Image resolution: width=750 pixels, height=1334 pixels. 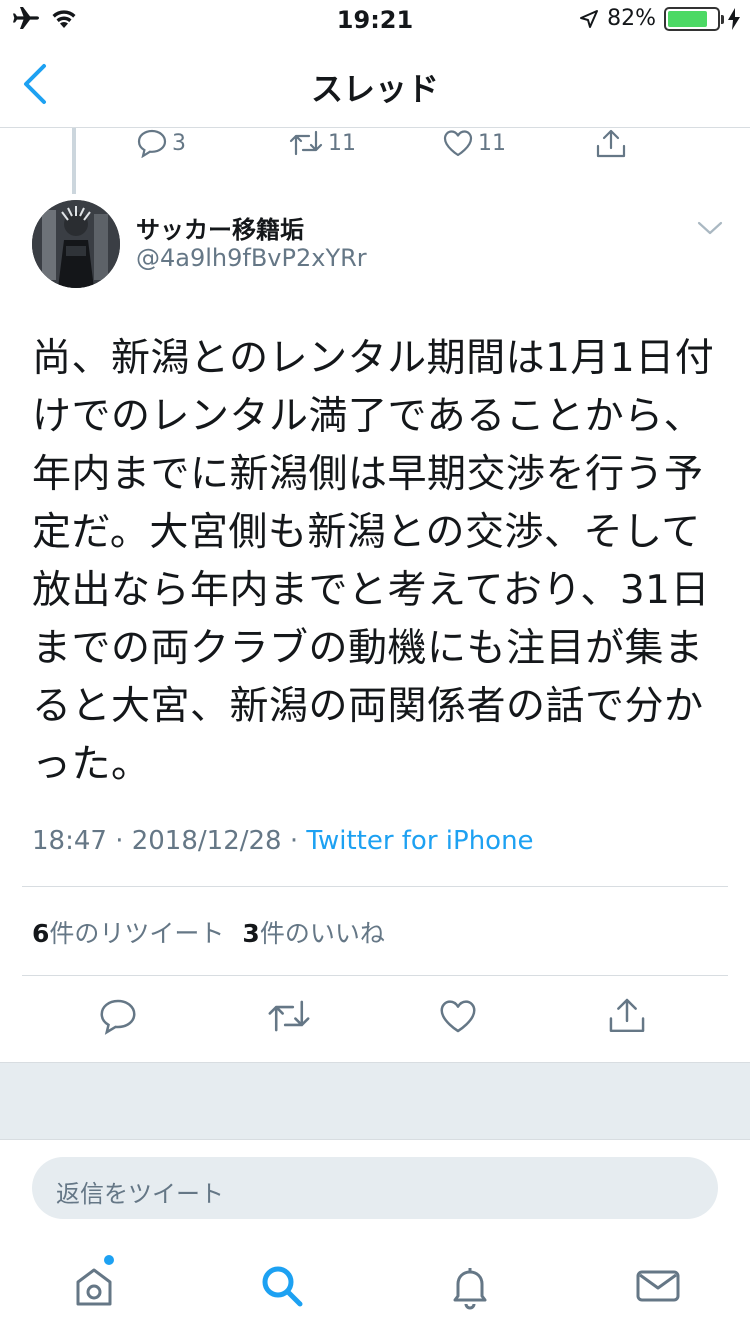 What do you see at coordinates (368, 648) in the screenshot?
I see `tweet-line: までの両クラブの動機にも注目が集ま` at bounding box center [368, 648].